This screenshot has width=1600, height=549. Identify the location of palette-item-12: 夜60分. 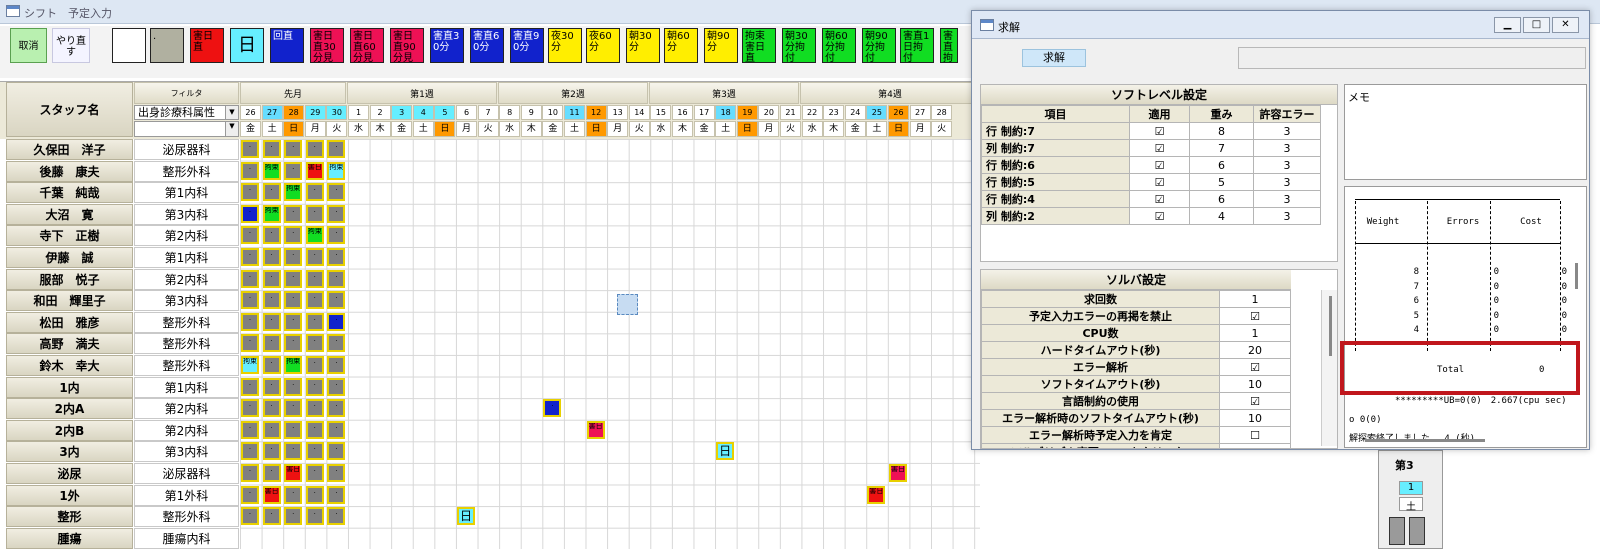
(603, 45).